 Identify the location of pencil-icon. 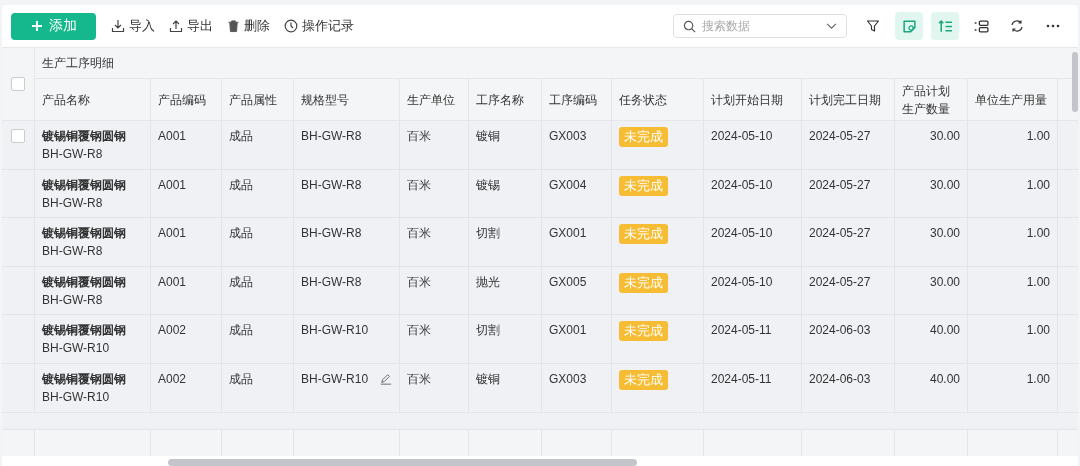
(386, 378).